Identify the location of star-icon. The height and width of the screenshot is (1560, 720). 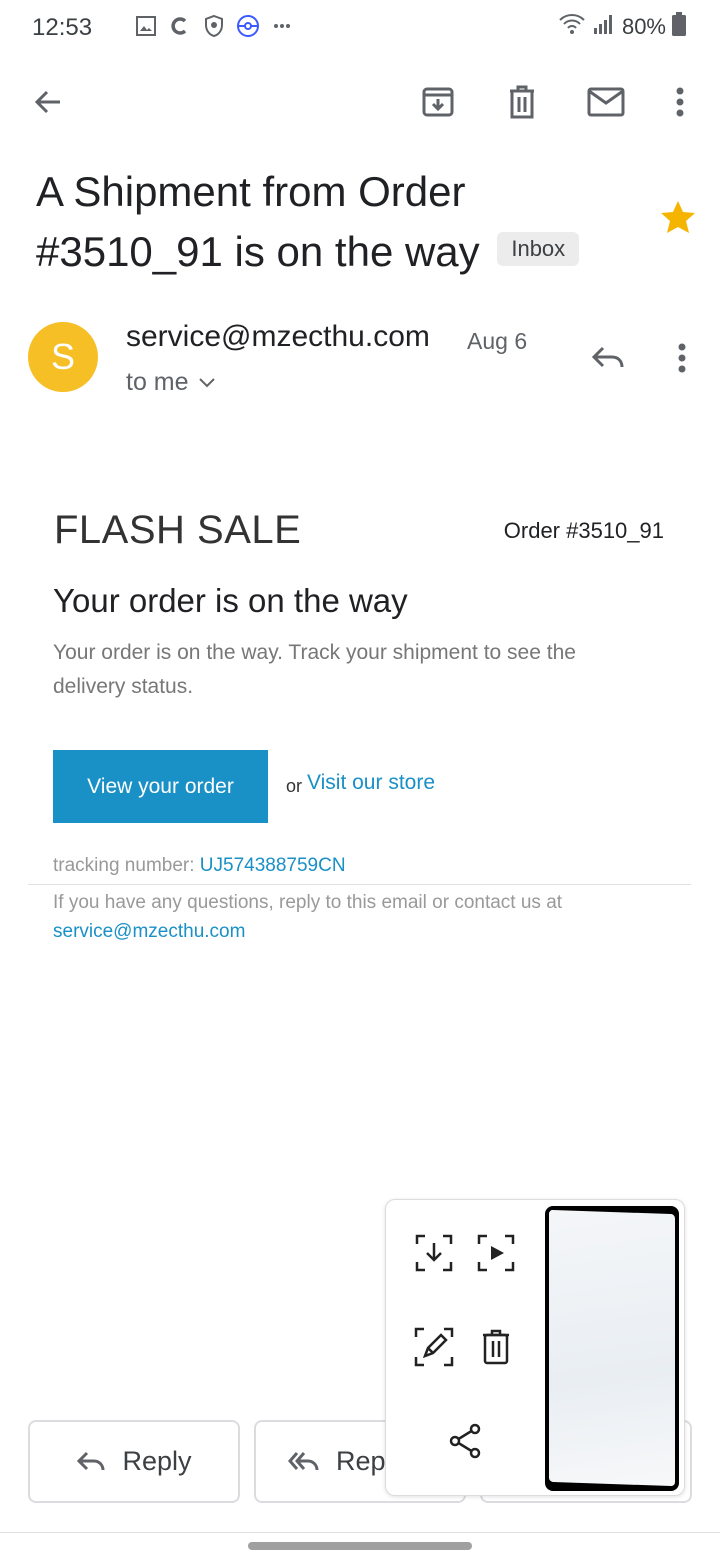
(678, 217).